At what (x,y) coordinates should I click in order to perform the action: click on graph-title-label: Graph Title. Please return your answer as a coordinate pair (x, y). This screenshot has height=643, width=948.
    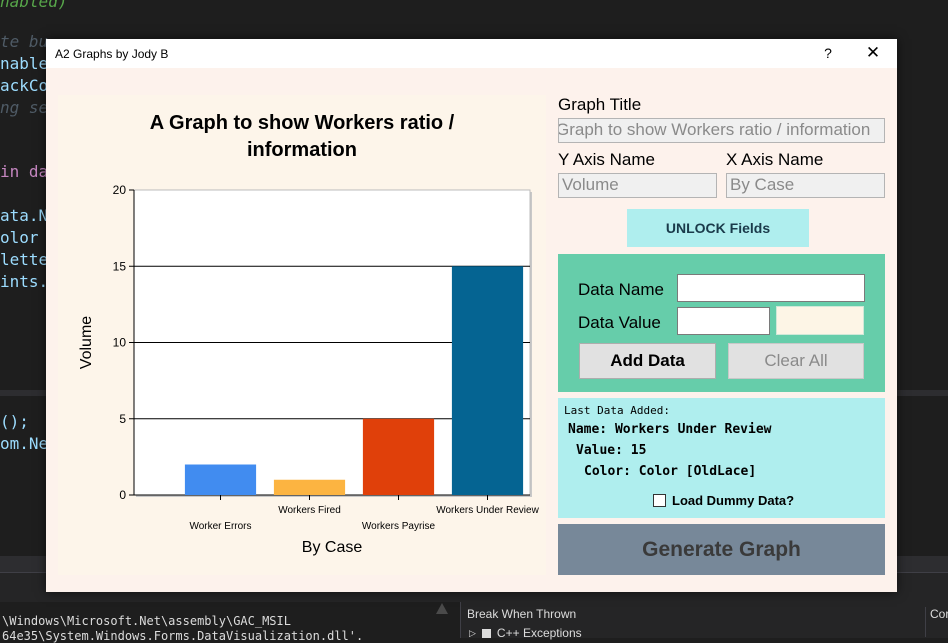
    Looking at the image, I should click on (600, 104).